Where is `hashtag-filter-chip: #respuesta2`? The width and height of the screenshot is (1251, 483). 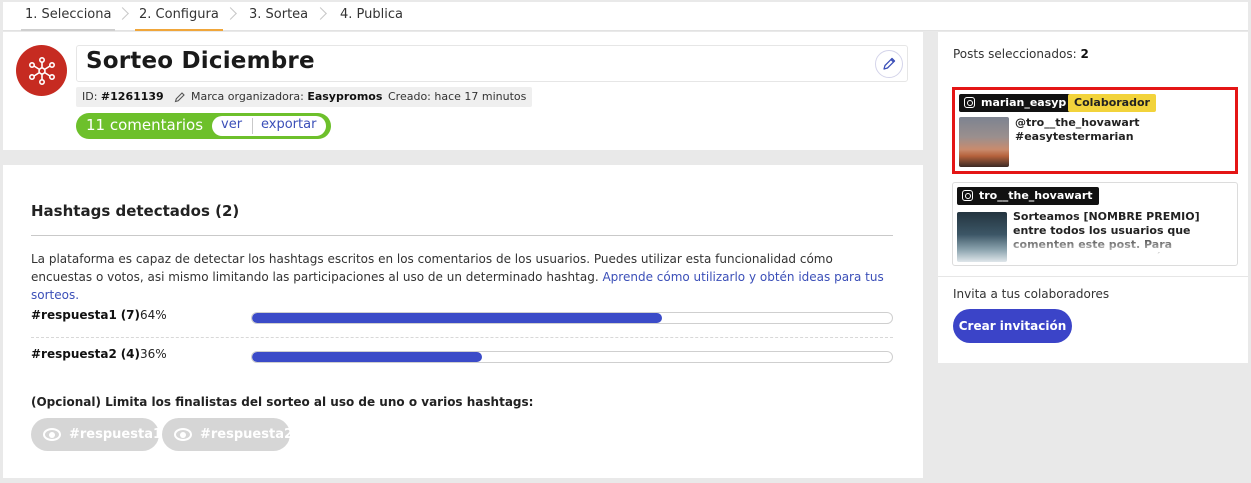 hashtag-filter-chip: #respuesta2 is located at coordinates (228, 434).